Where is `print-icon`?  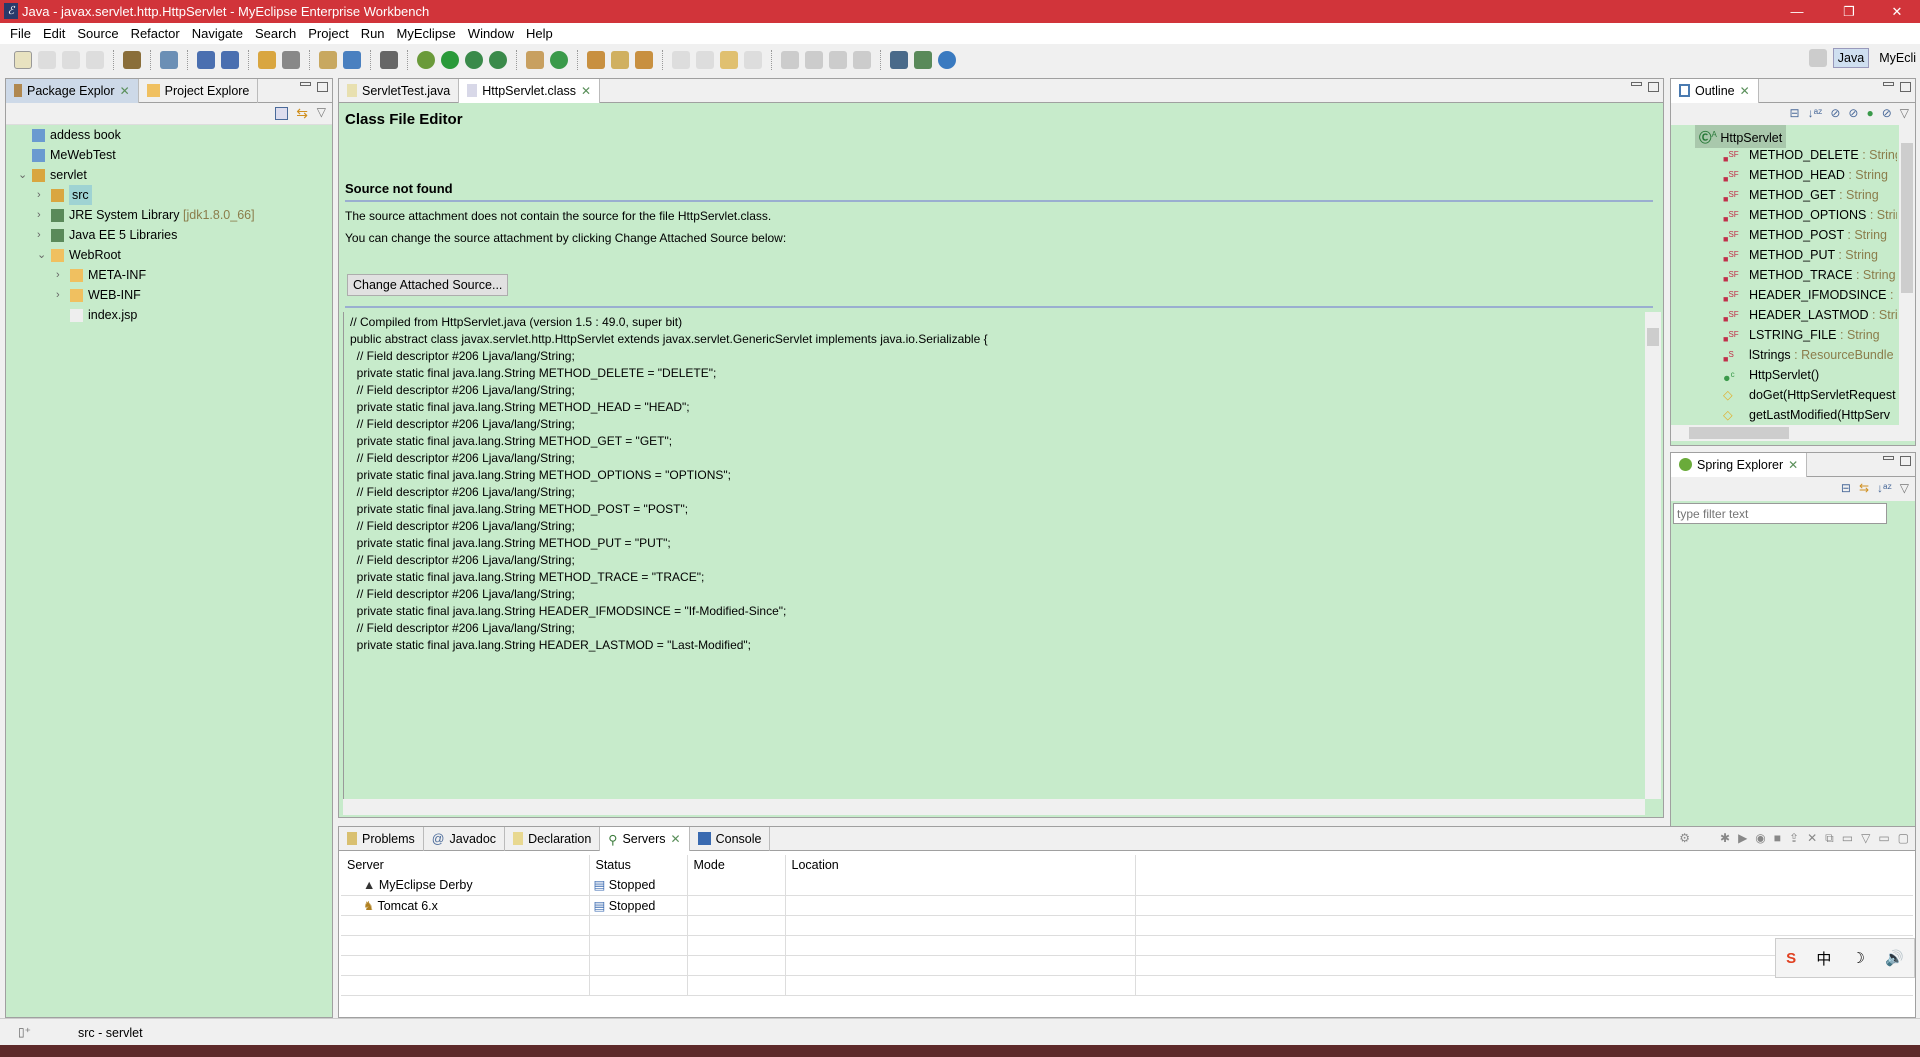 print-icon is located at coordinates (95, 60).